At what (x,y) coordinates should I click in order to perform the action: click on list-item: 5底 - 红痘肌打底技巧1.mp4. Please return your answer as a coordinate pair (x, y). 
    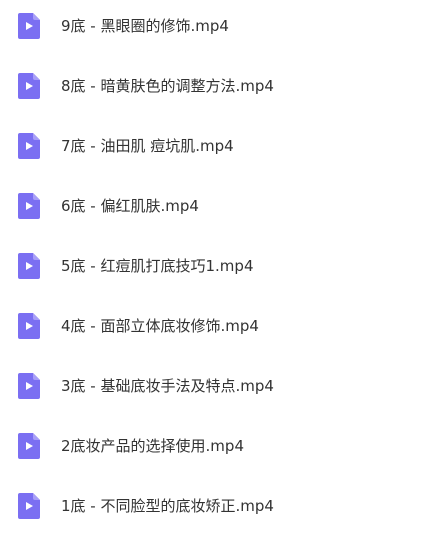
    Looking at the image, I should click on (135, 266).